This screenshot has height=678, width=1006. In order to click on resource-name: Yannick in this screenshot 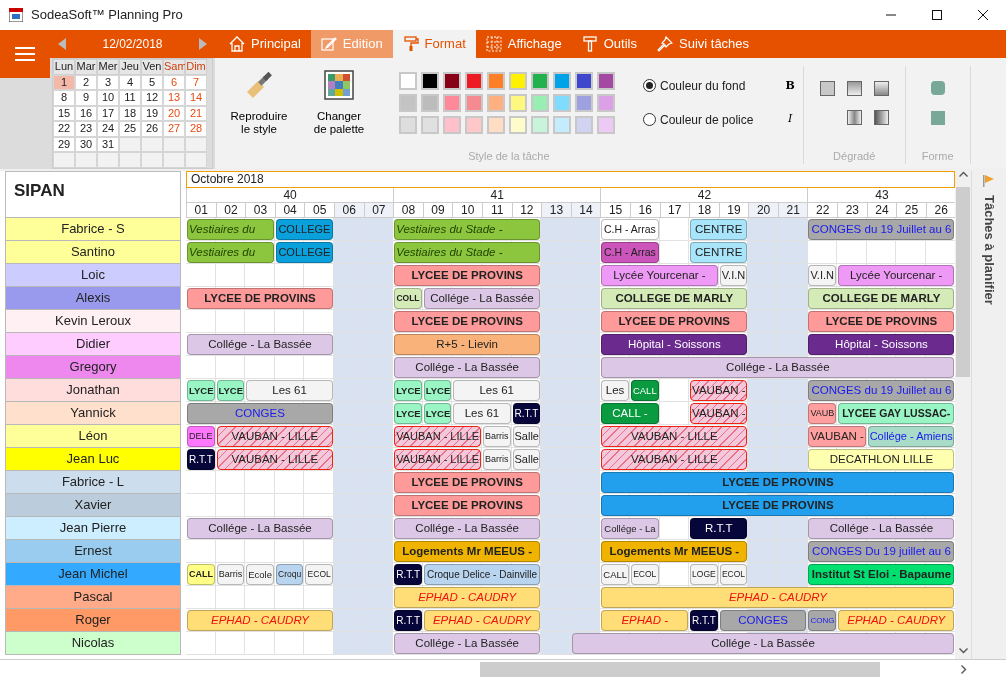, I will do `click(93, 412)`.